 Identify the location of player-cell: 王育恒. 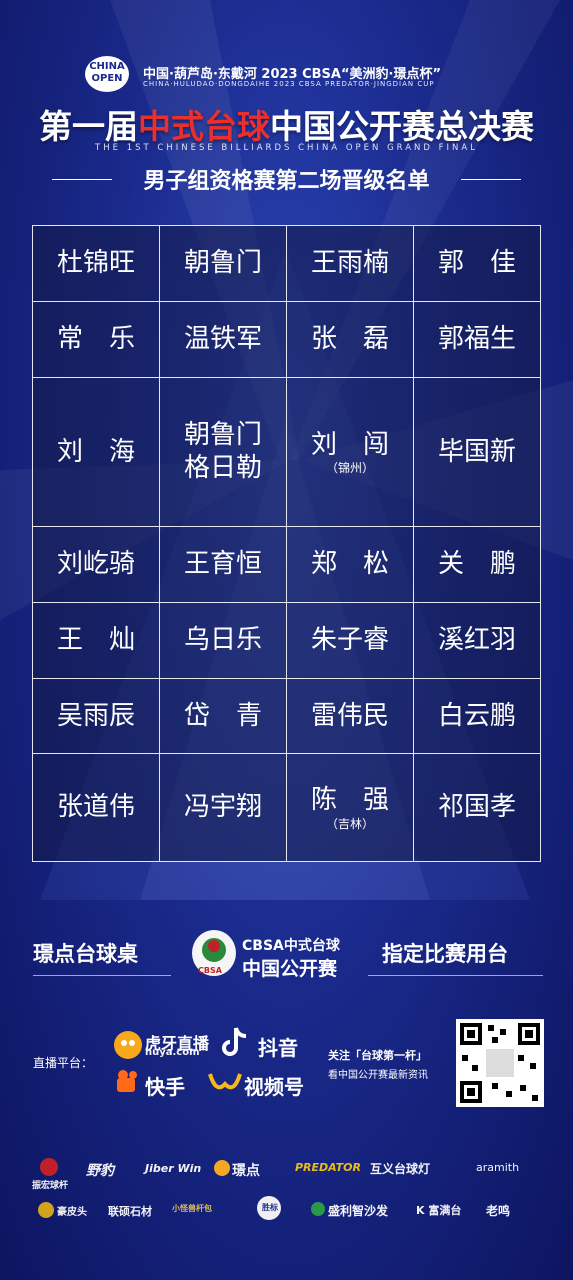
(223, 564).